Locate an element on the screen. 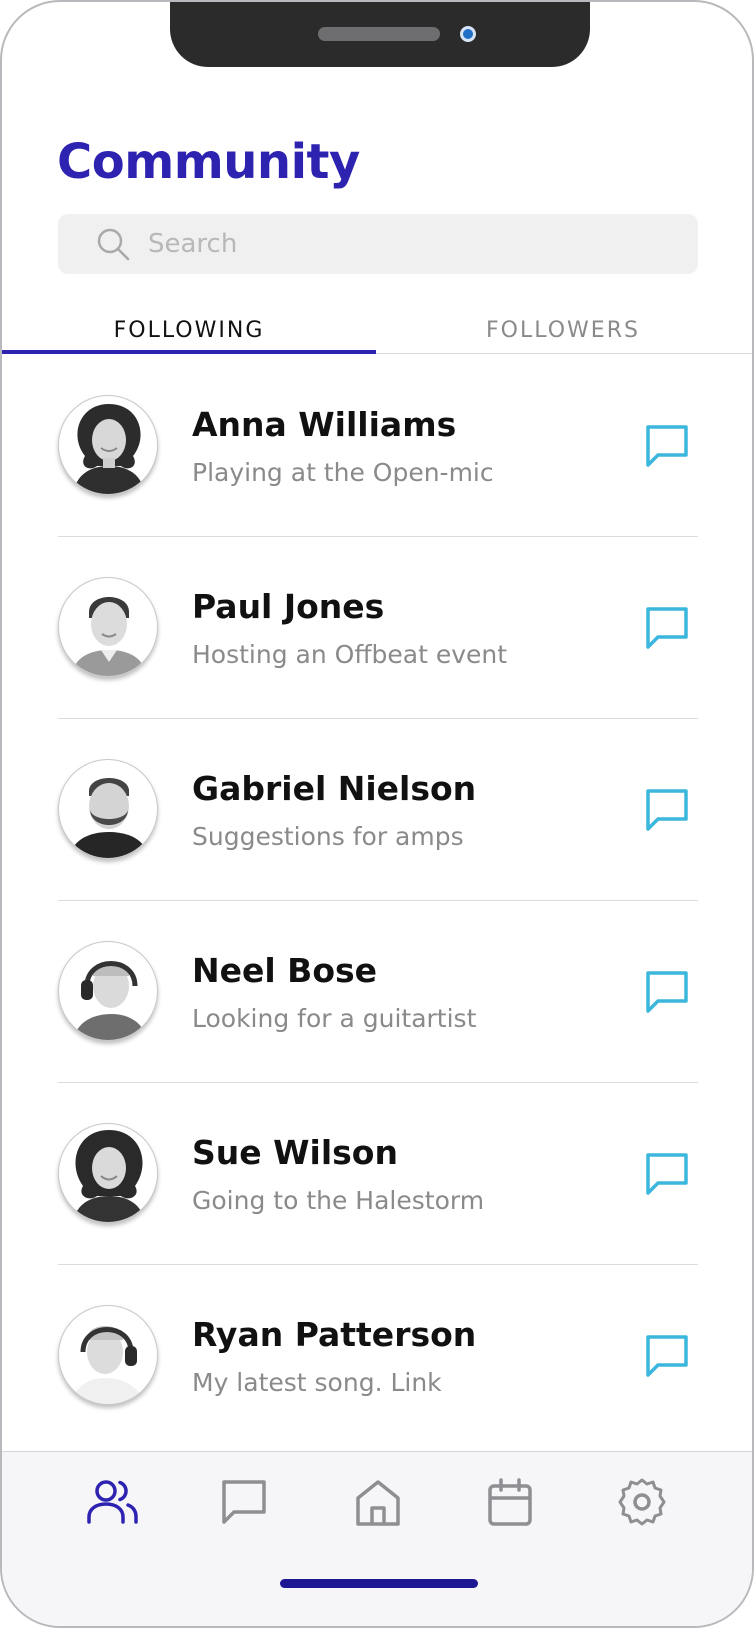 This screenshot has width=754, height=1628. man-short-hair-avatar-icon is located at coordinates (109, 636).